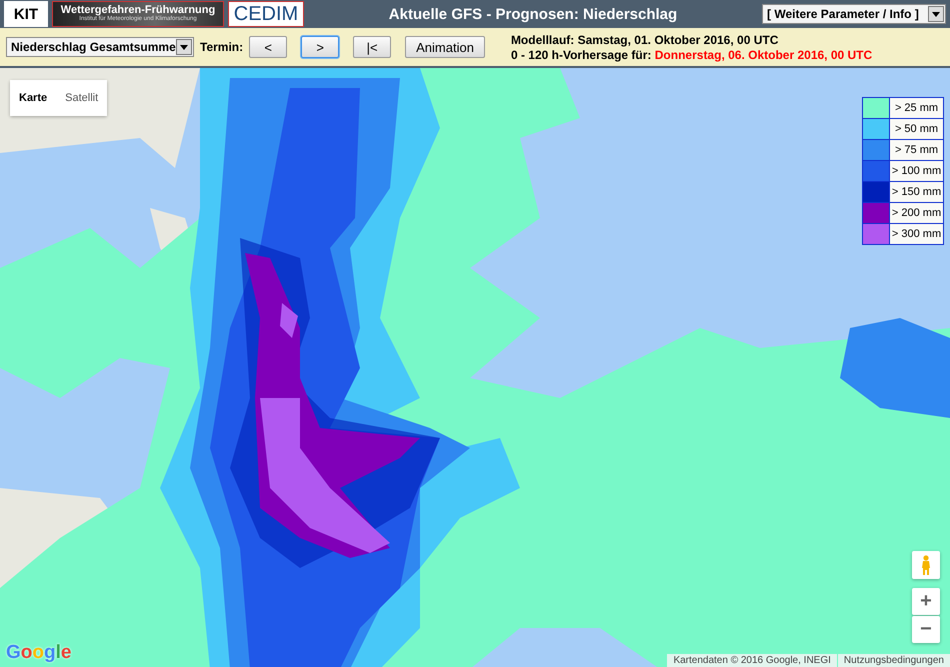 This screenshot has height=667, width=950. What do you see at coordinates (916, 192) in the screenshot?
I see `legend-label: > 150 mm` at bounding box center [916, 192].